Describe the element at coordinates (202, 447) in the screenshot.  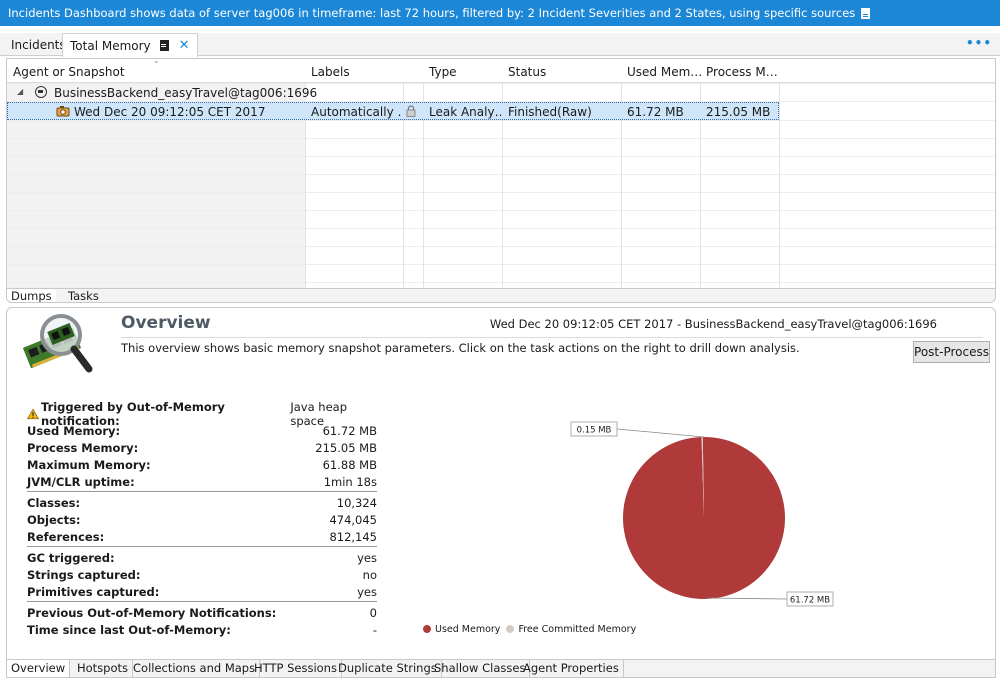
I see `stat-row: Process Memory: 215.05 MB` at that location.